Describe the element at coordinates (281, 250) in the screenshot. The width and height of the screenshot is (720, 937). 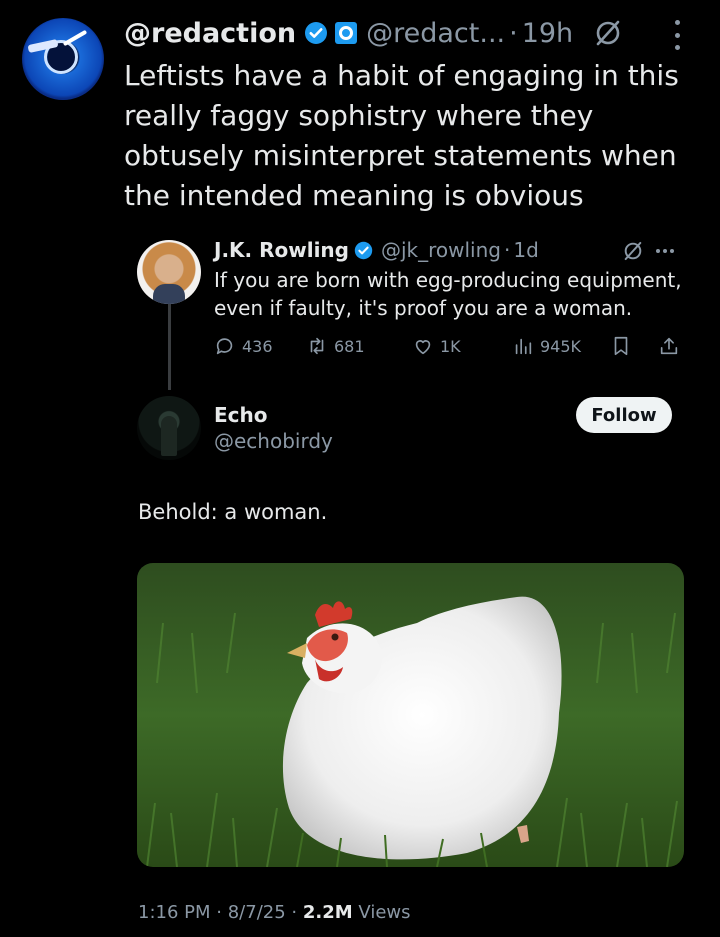
I see `quoted-display-name: J.K. Rowling` at that location.